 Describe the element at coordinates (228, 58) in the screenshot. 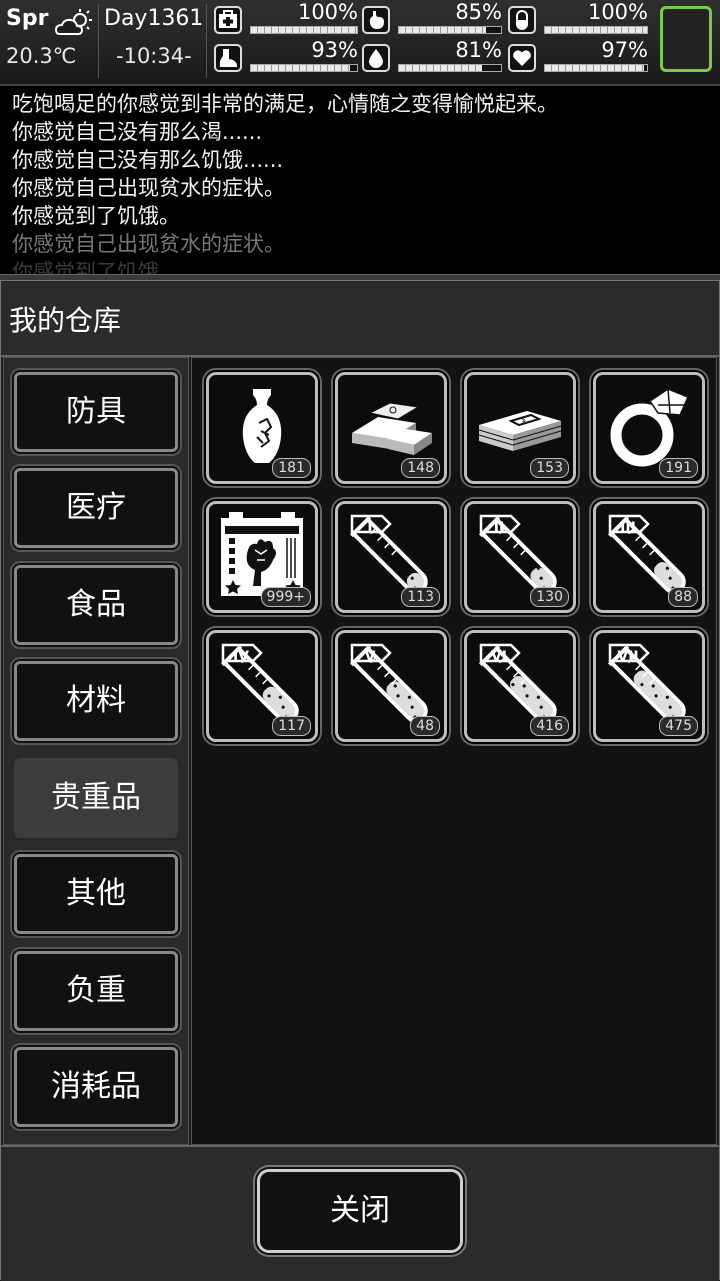

I see `boot-icon` at that location.